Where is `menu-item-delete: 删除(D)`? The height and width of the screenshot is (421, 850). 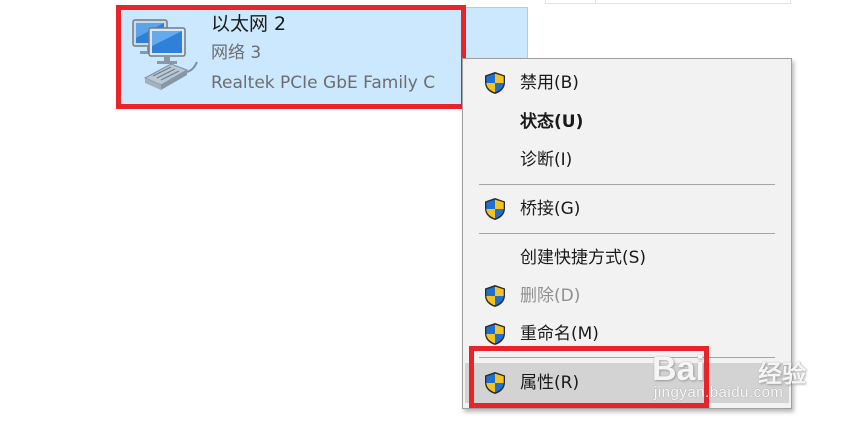 menu-item-delete: 删除(D) is located at coordinates (627, 296).